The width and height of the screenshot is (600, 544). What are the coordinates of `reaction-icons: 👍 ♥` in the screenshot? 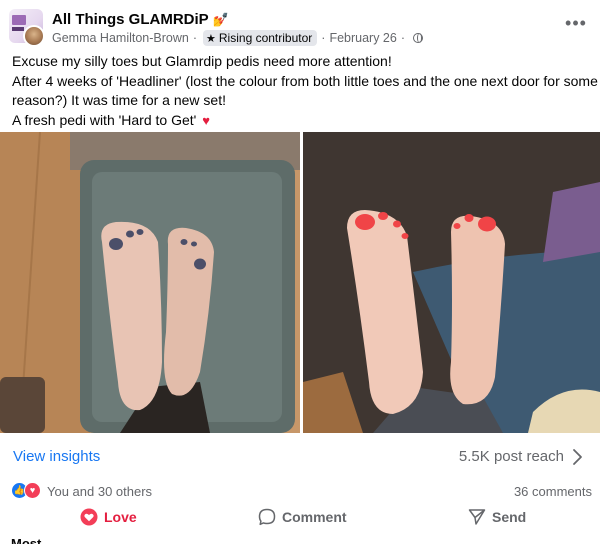 It's located at (27, 491).